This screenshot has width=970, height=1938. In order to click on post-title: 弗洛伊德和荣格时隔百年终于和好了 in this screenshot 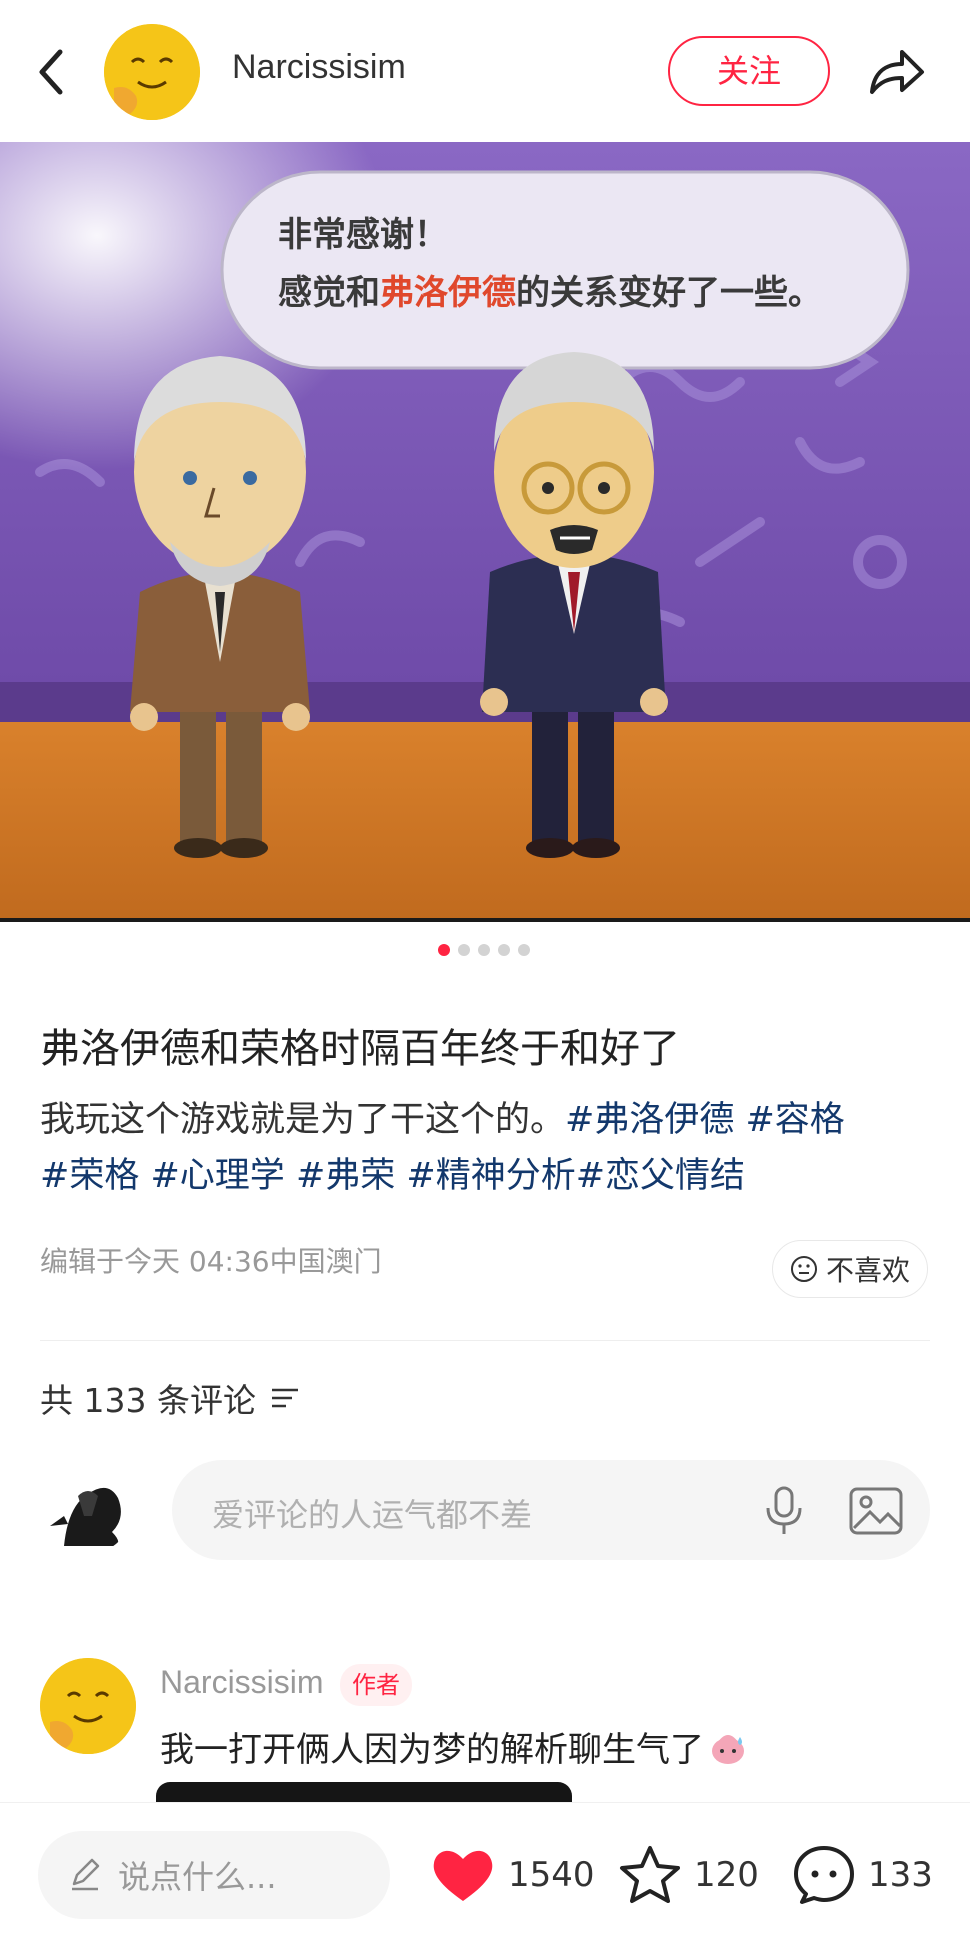, I will do `click(360, 1049)`.